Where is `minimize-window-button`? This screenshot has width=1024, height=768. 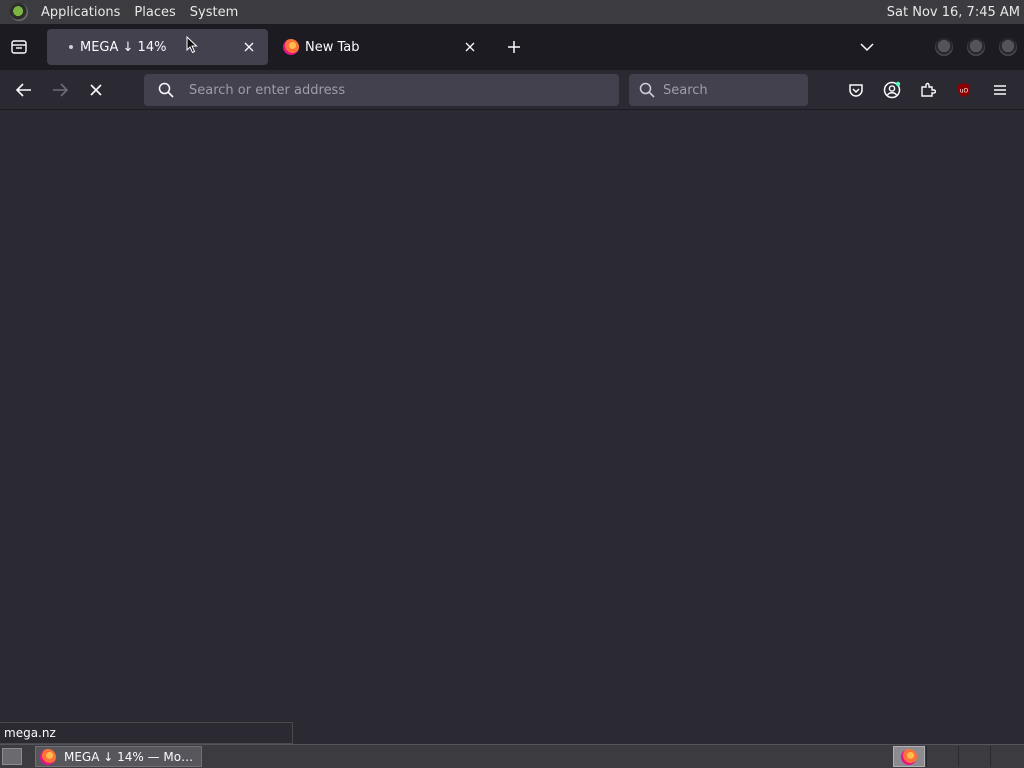 minimize-window-button is located at coordinates (944, 47).